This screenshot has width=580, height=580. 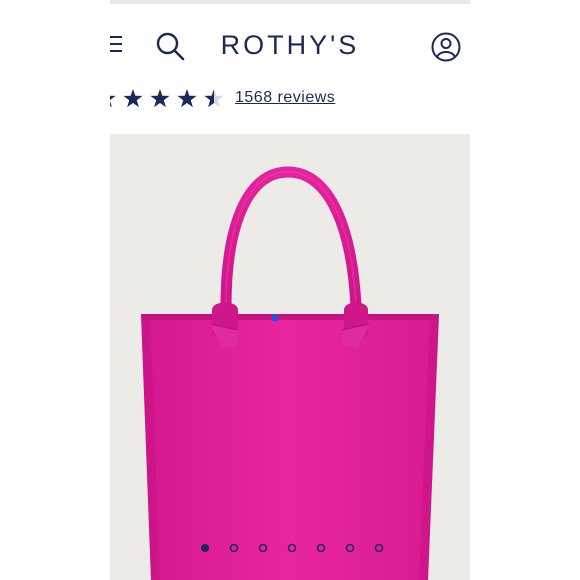 I want to click on product-rating: 1568 reviews, so click(x=290, y=99).